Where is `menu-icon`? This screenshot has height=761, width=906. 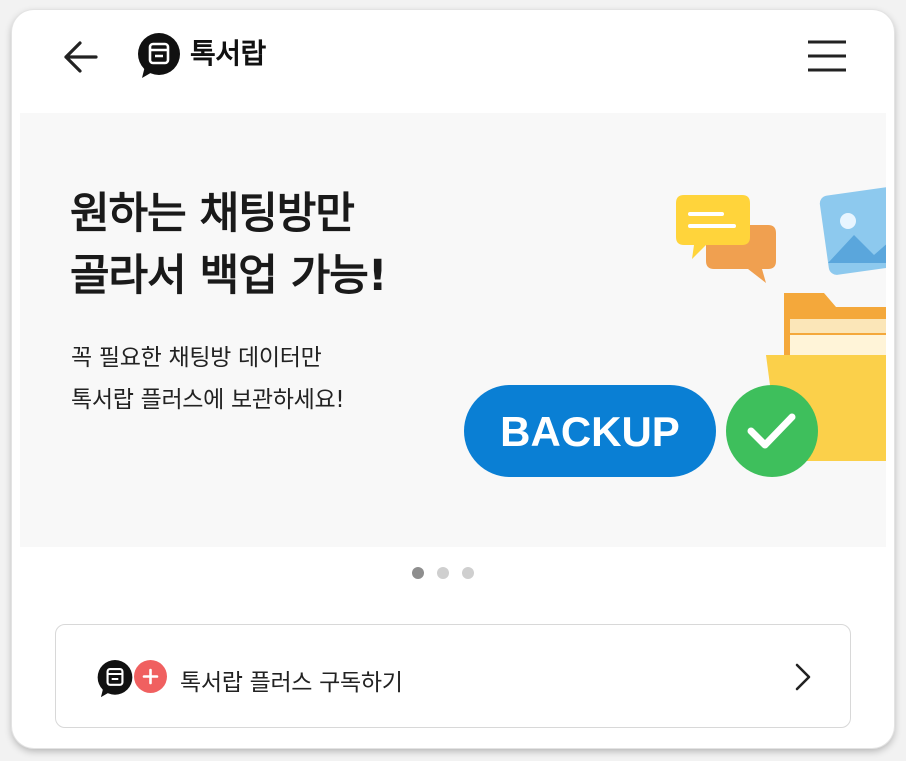
menu-icon is located at coordinates (827, 56).